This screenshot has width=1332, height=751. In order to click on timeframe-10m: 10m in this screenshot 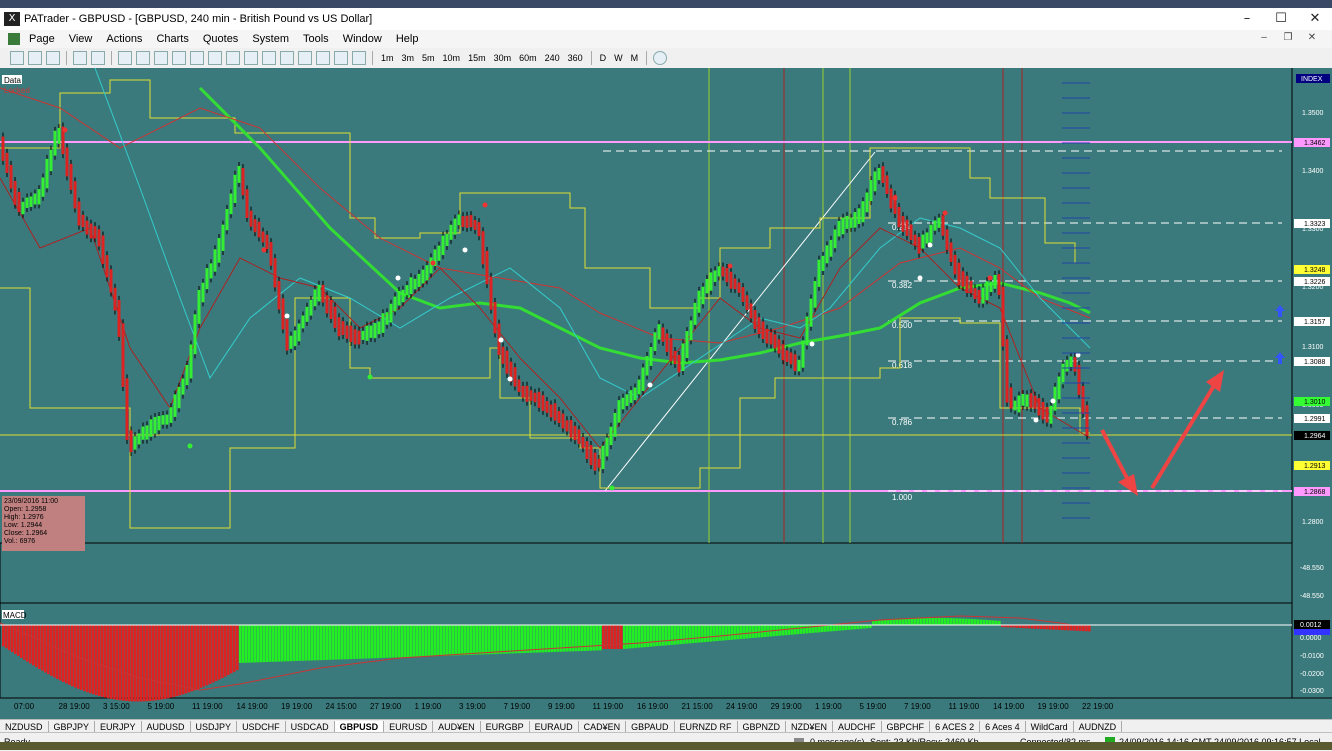, I will do `click(452, 58)`.